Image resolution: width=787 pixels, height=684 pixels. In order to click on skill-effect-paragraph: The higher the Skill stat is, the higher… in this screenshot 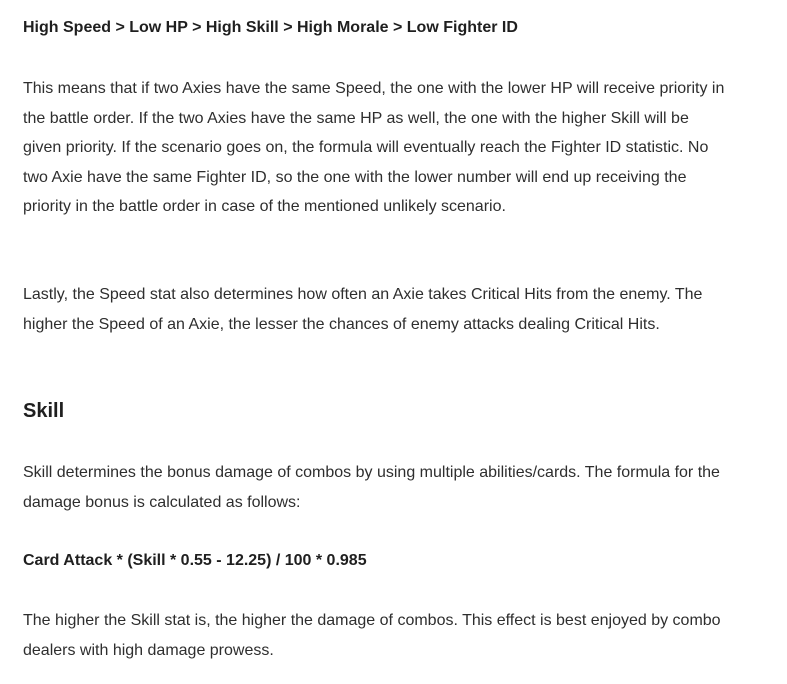, I will do `click(372, 635)`.